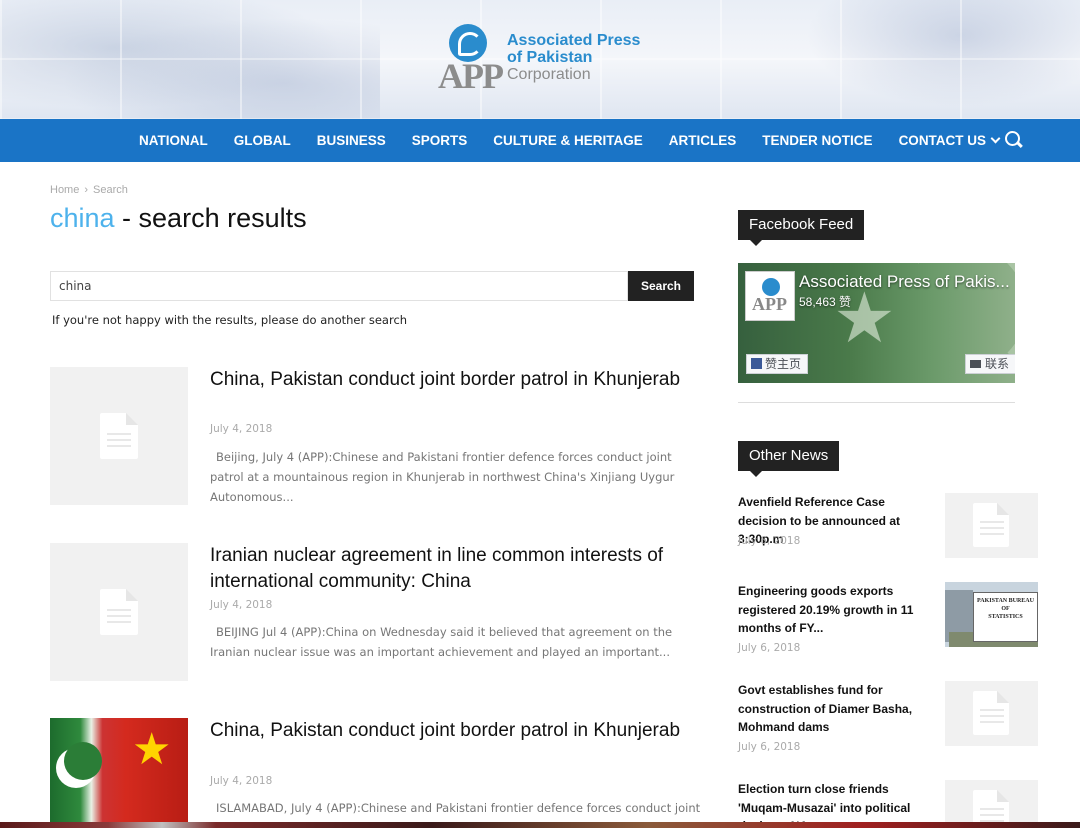 The height and width of the screenshot is (828, 1080). I want to click on statistics-signboard: PAKISTAN BUREAU OF STATISTICS, so click(1005, 617).